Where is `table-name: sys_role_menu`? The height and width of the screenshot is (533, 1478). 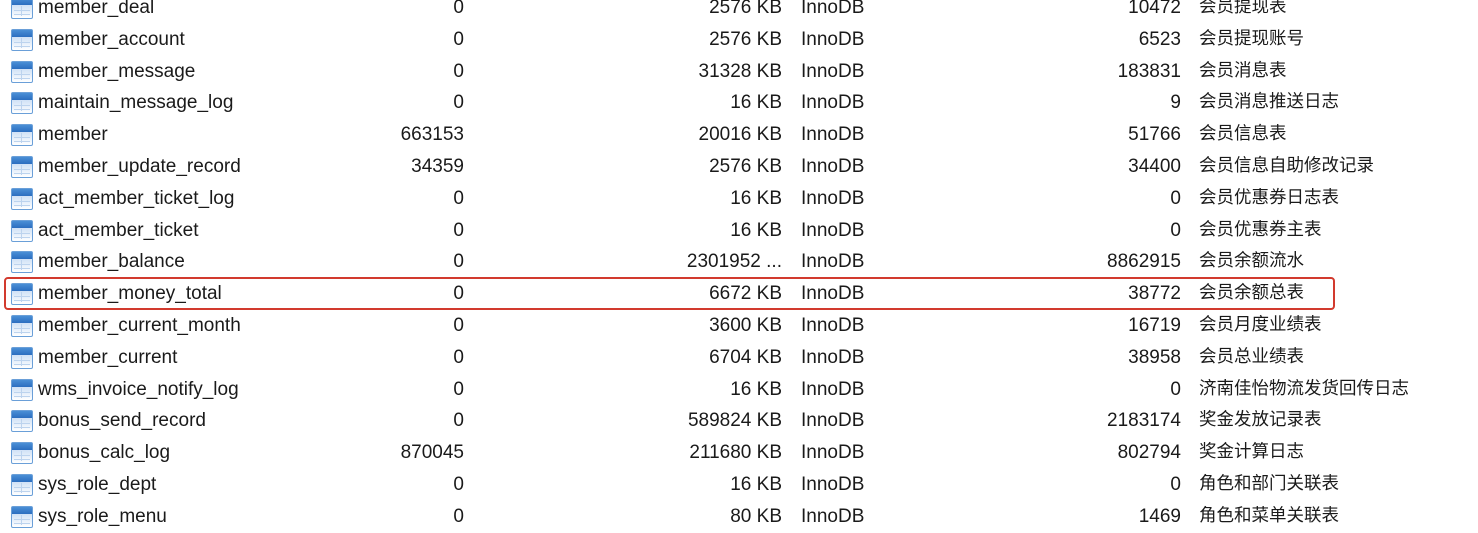 table-name: sys_role_menu is located at coordinates (102, 516).